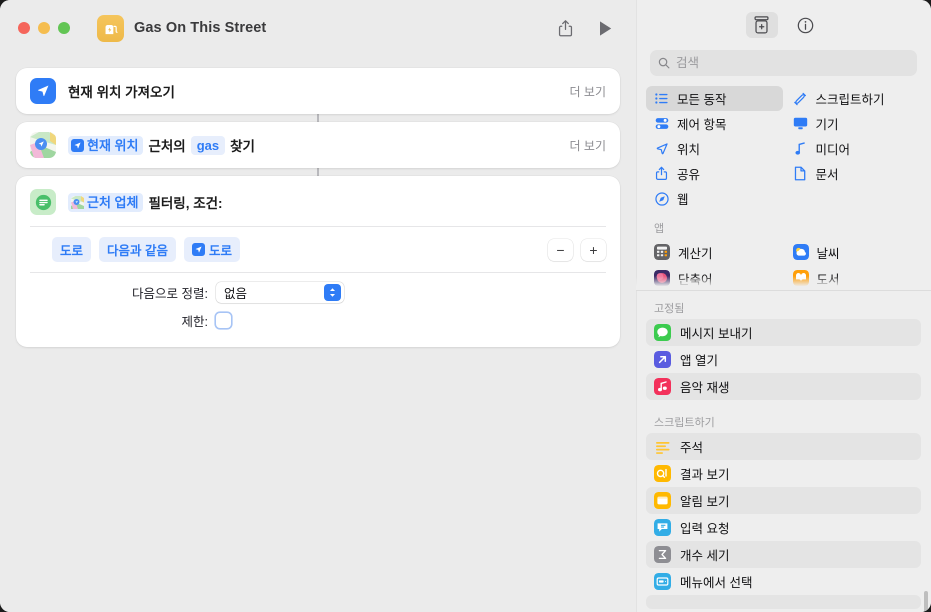  I want to click on library-item-show-alert: 알림 보기, so click(783, 500).